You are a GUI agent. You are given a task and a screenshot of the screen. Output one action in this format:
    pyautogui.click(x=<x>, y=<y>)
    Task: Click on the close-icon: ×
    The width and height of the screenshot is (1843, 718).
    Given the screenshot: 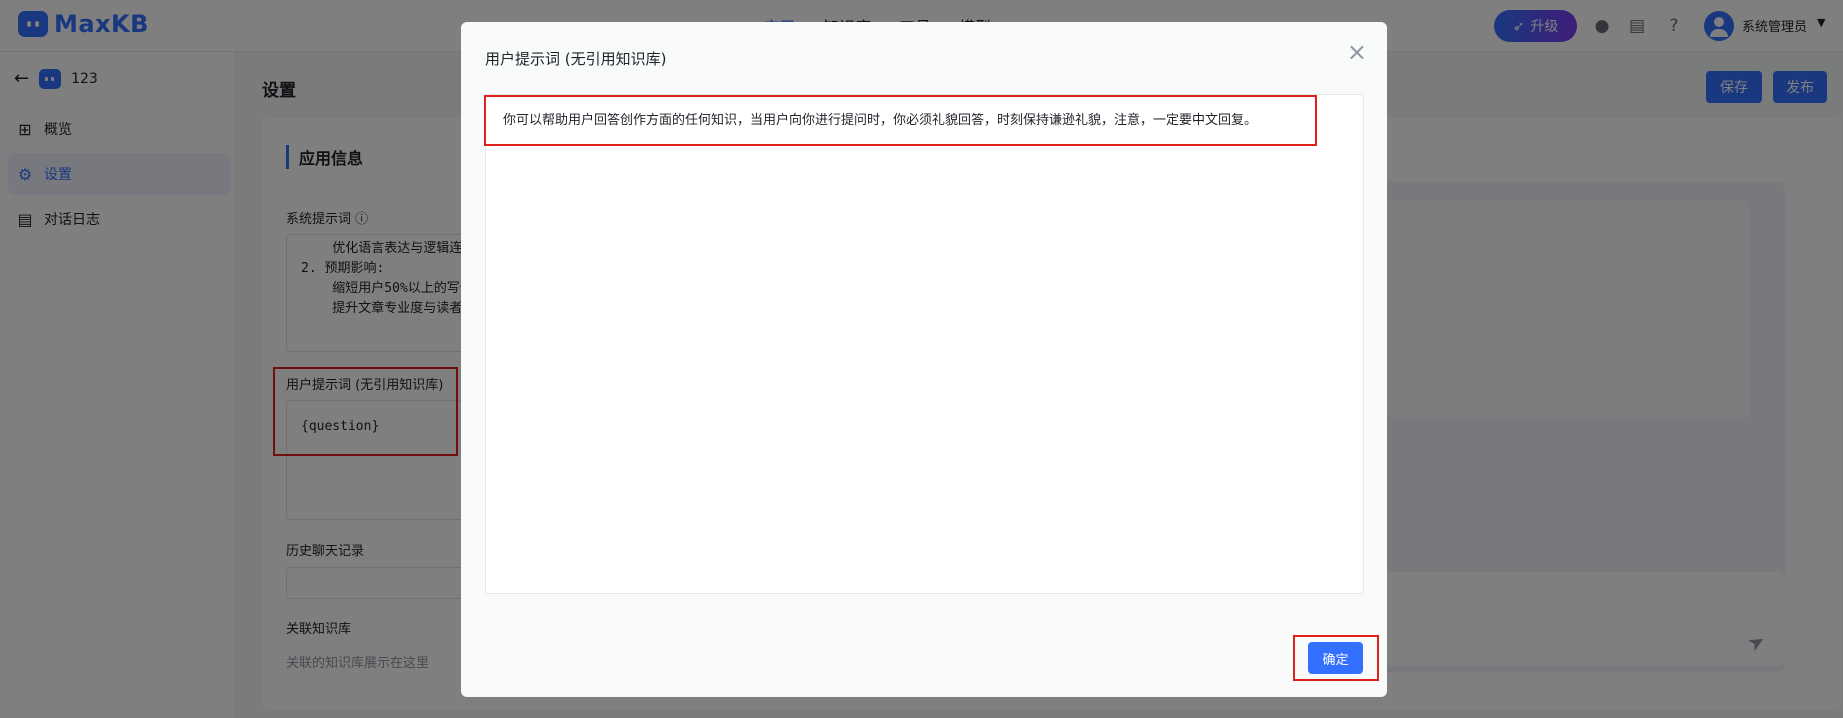 What is the action you would take?
    pyautogui.click(x=1357, y=52)
    